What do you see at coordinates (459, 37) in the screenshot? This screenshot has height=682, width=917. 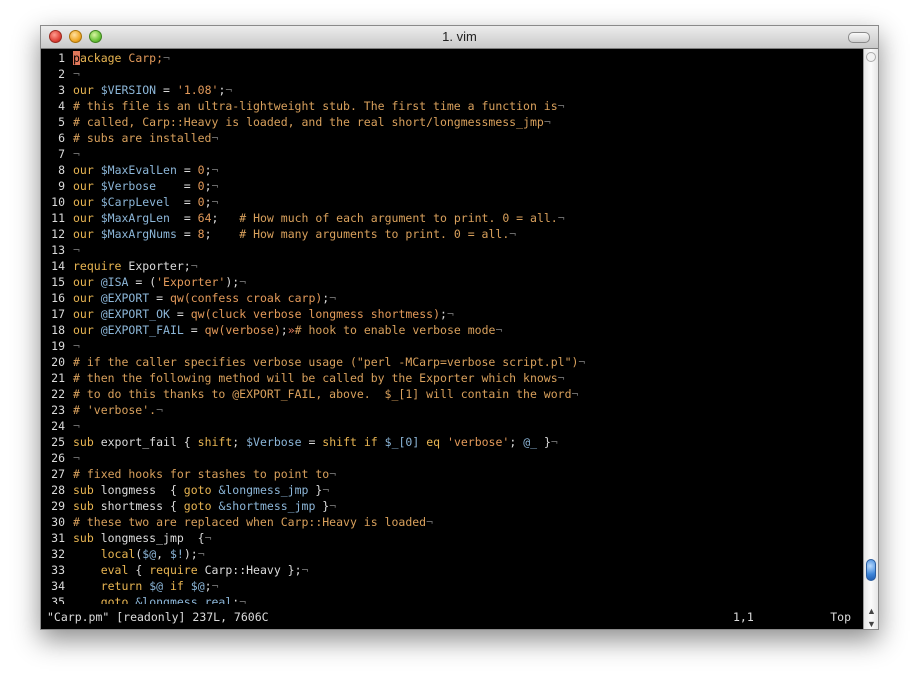 I see `title-bar: 1. vim` at bounding box center [459, 37].